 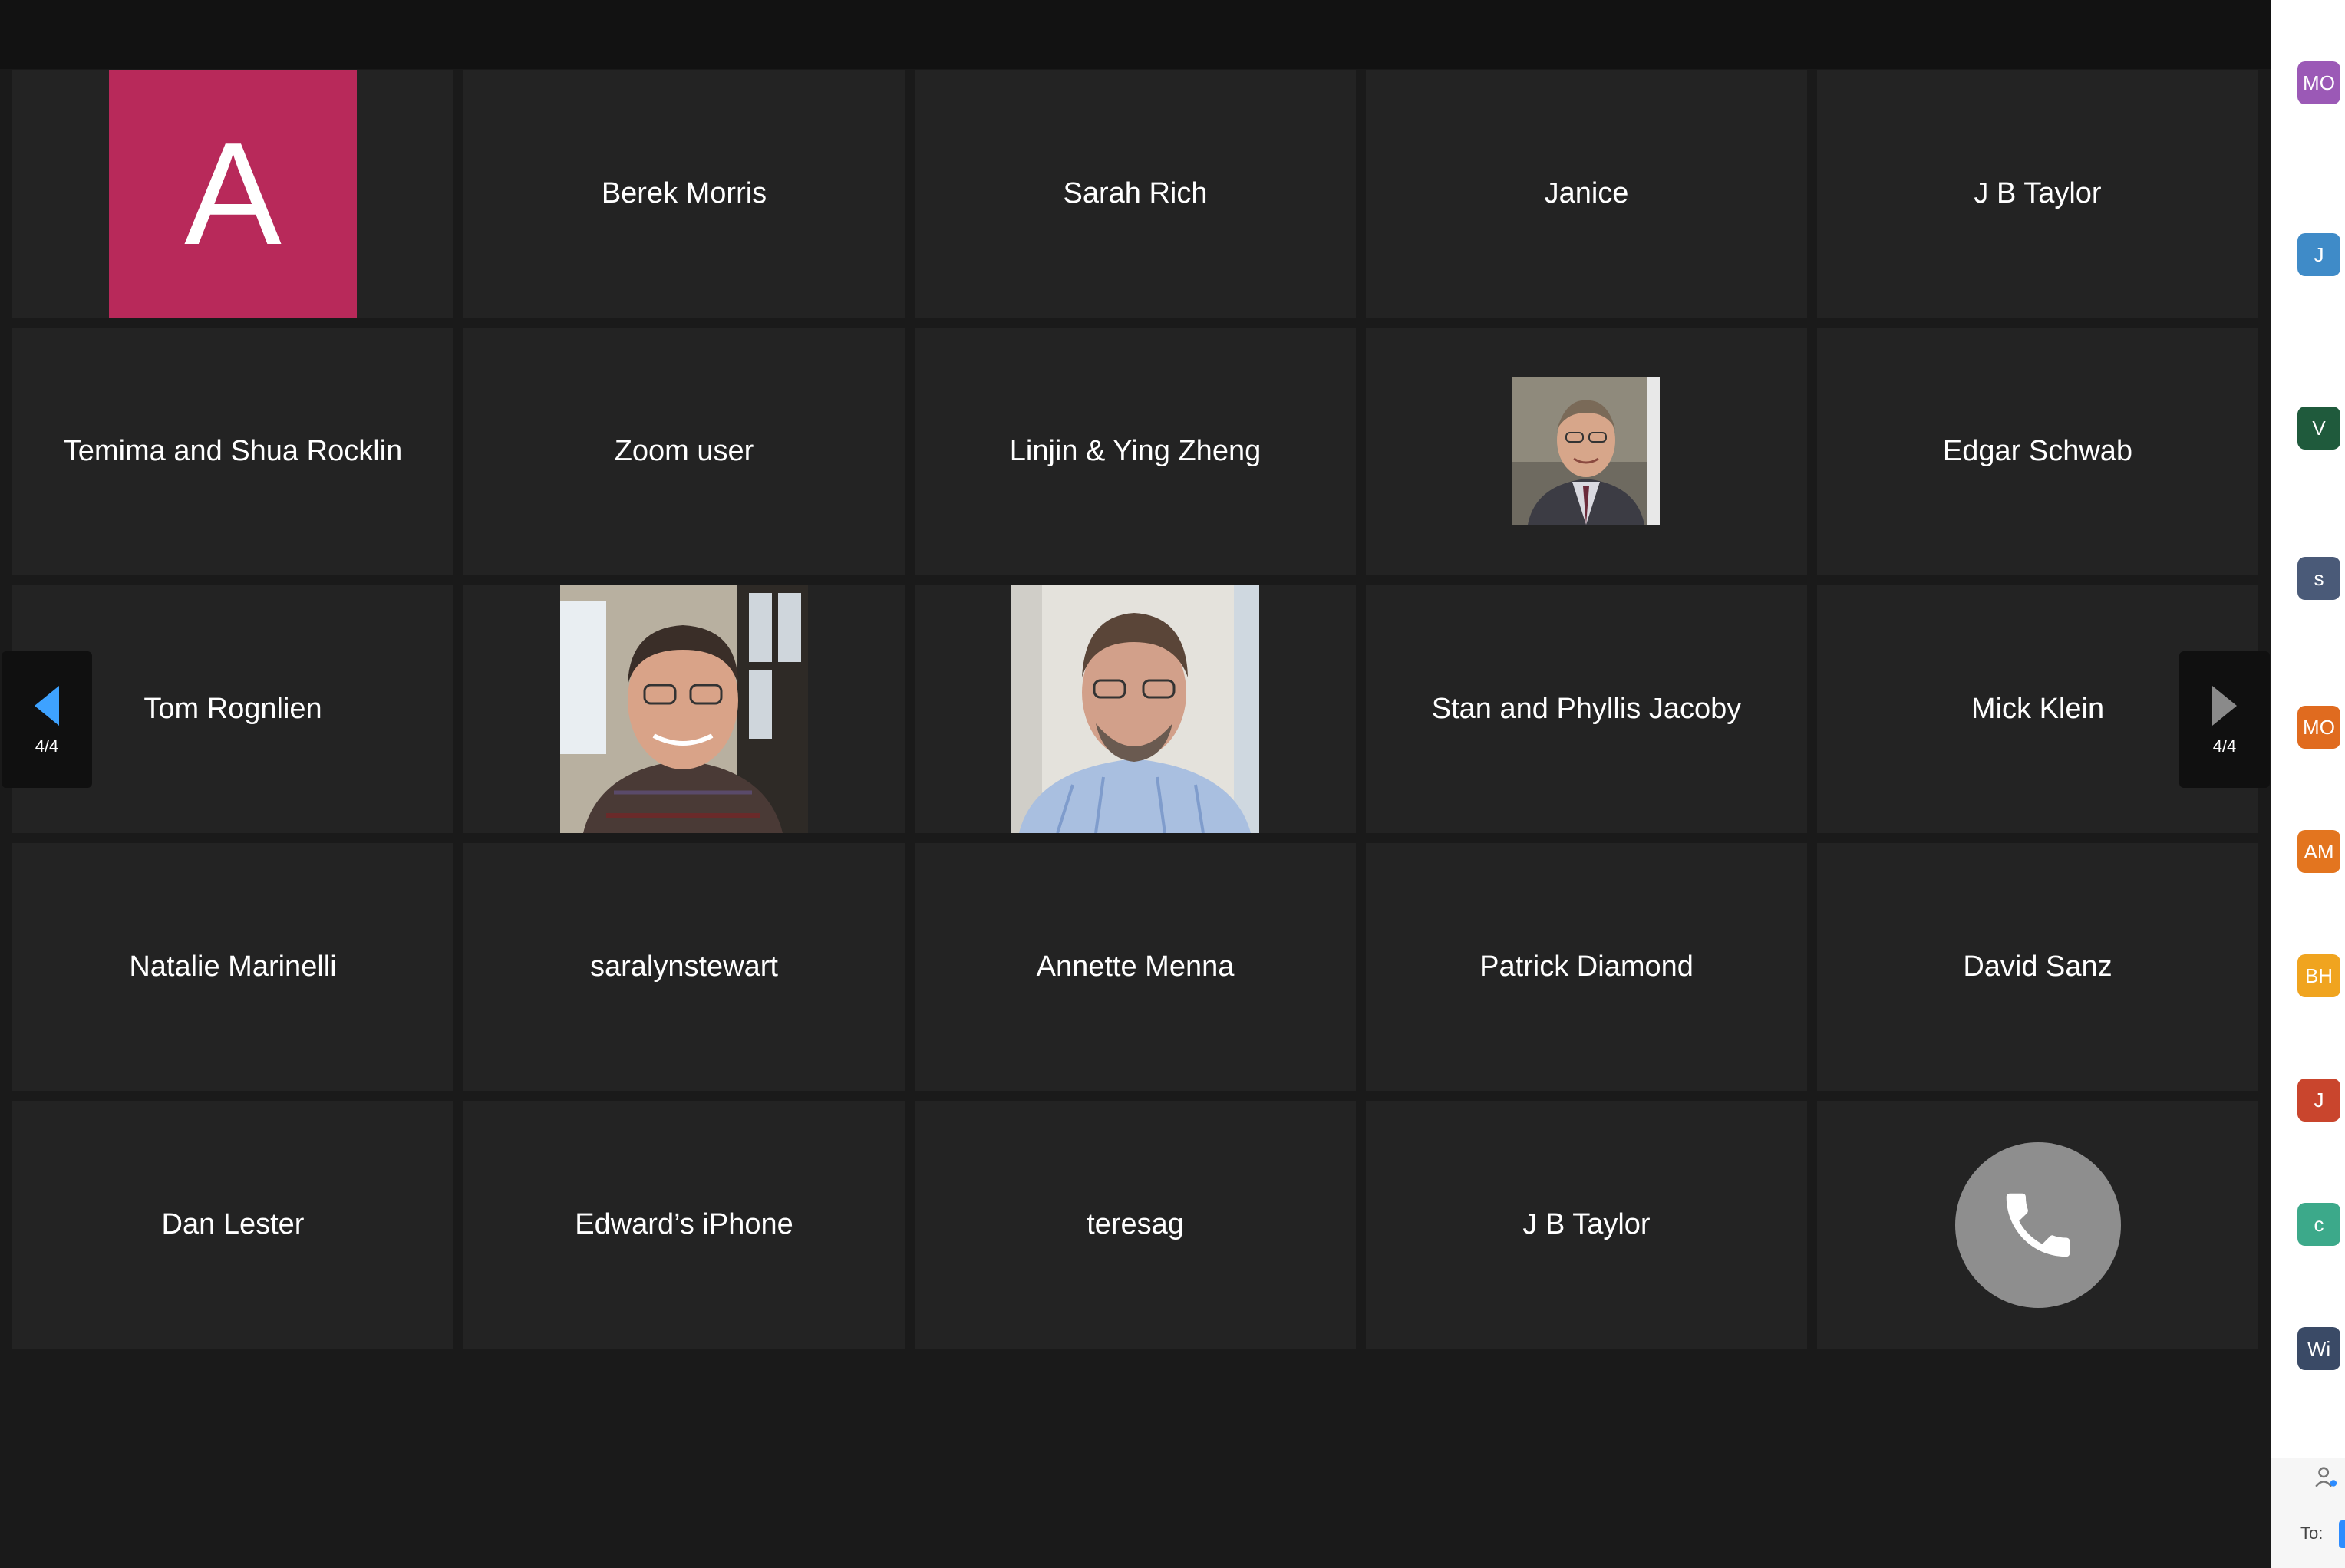 I want to click on top-bar, so click(x=1135, y=34).